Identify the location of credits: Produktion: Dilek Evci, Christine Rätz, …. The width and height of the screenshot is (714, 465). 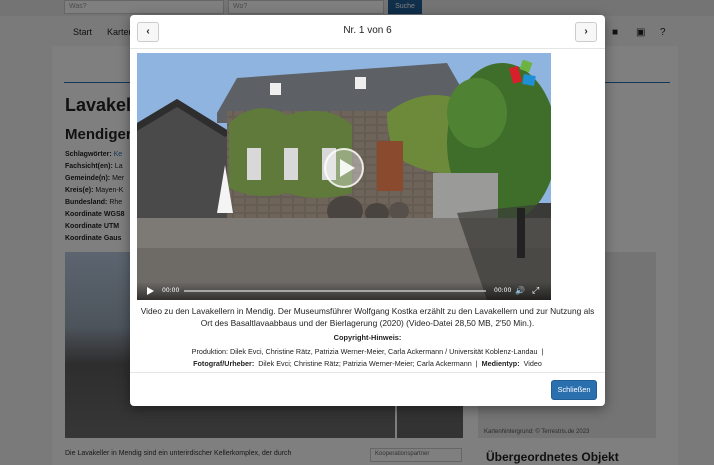
(367, 358).